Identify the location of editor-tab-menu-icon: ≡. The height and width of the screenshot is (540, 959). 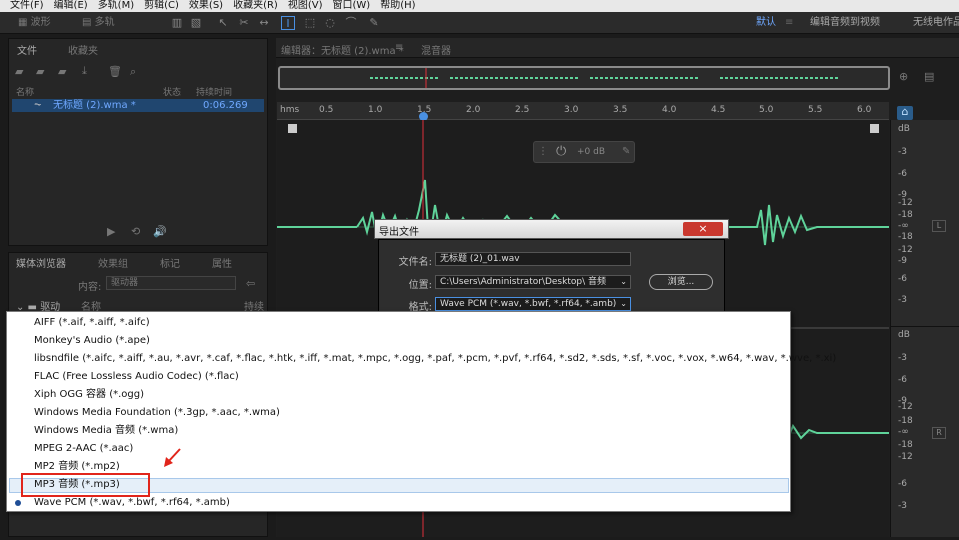
(399, 47).